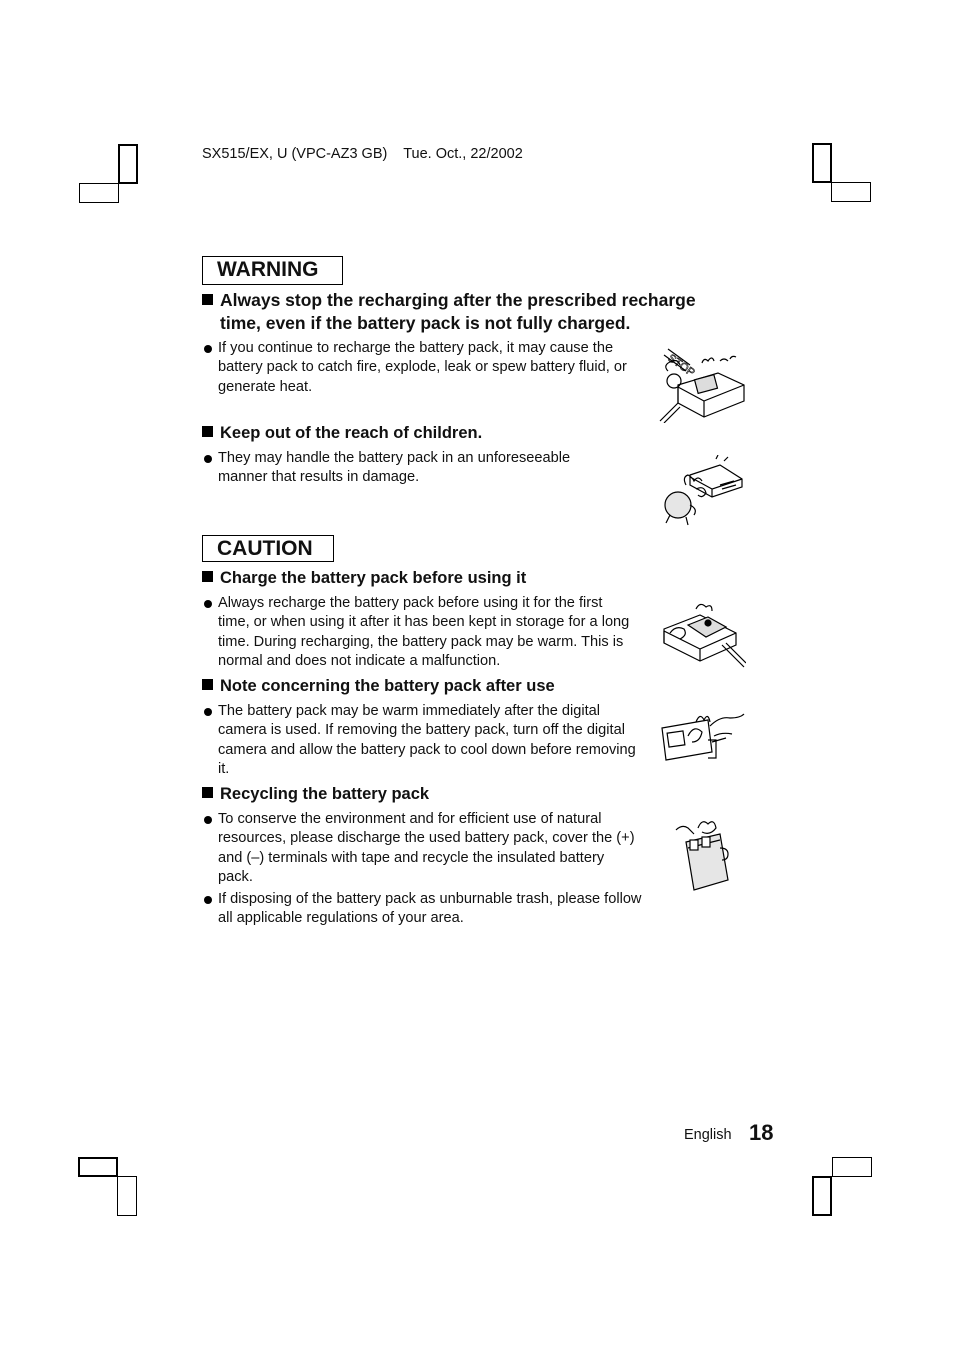  I want to click on caution-heading-3: Recycling the battery pack, so click(315, 794).